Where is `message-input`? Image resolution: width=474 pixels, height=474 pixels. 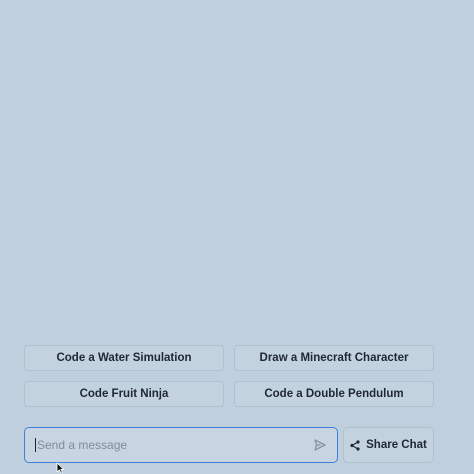 message-input is located at coordinates (174, 445).